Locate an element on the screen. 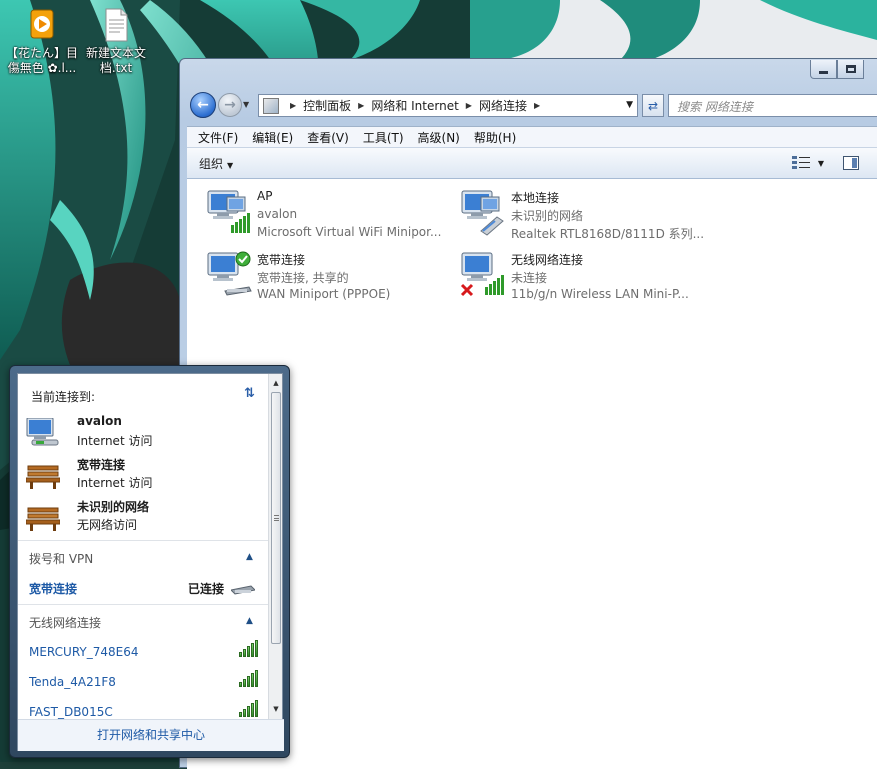  text-file-icon is located at coordinates (116, 25).